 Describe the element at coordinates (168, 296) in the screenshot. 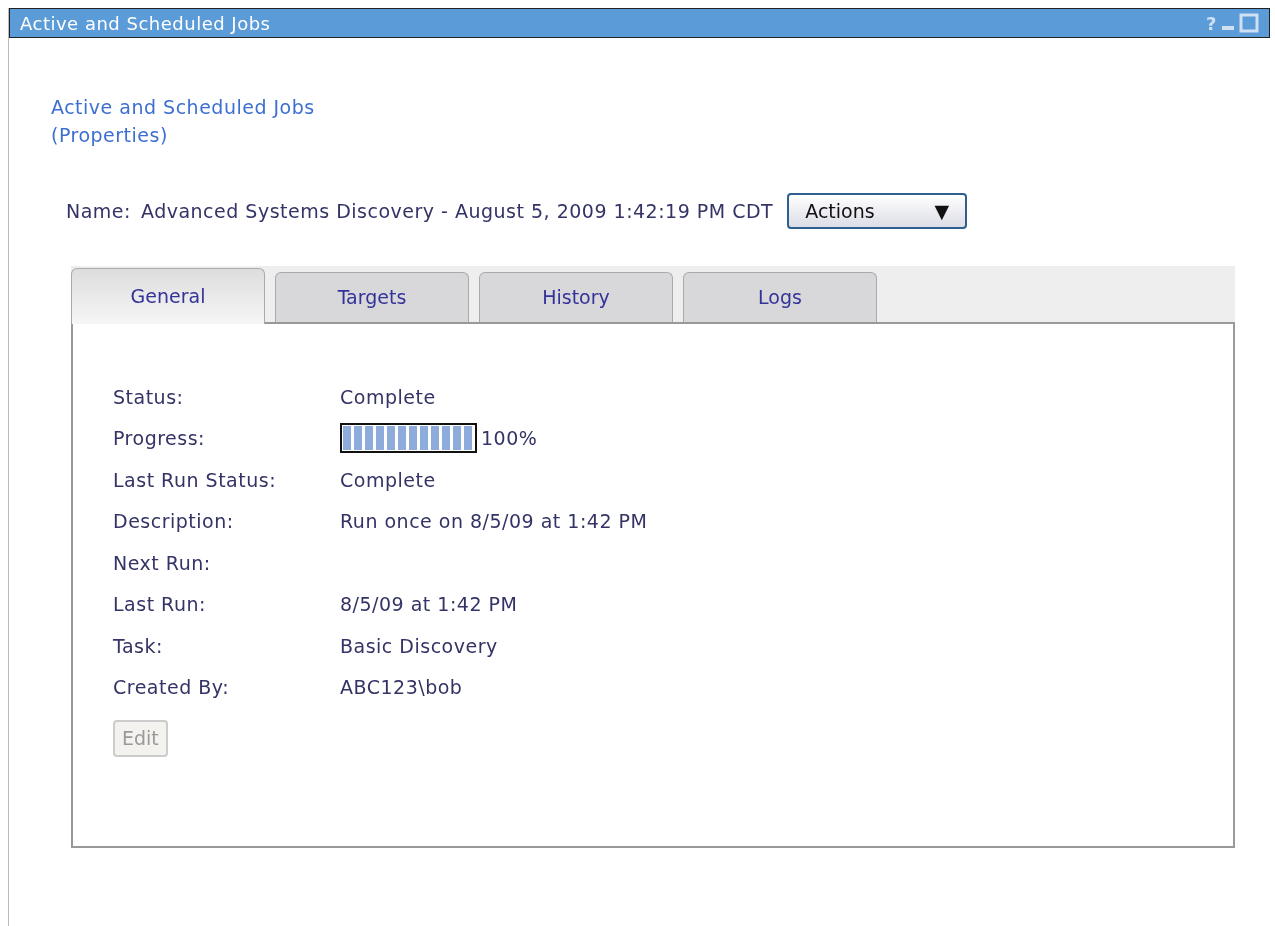

I see `tab: General` at that location.